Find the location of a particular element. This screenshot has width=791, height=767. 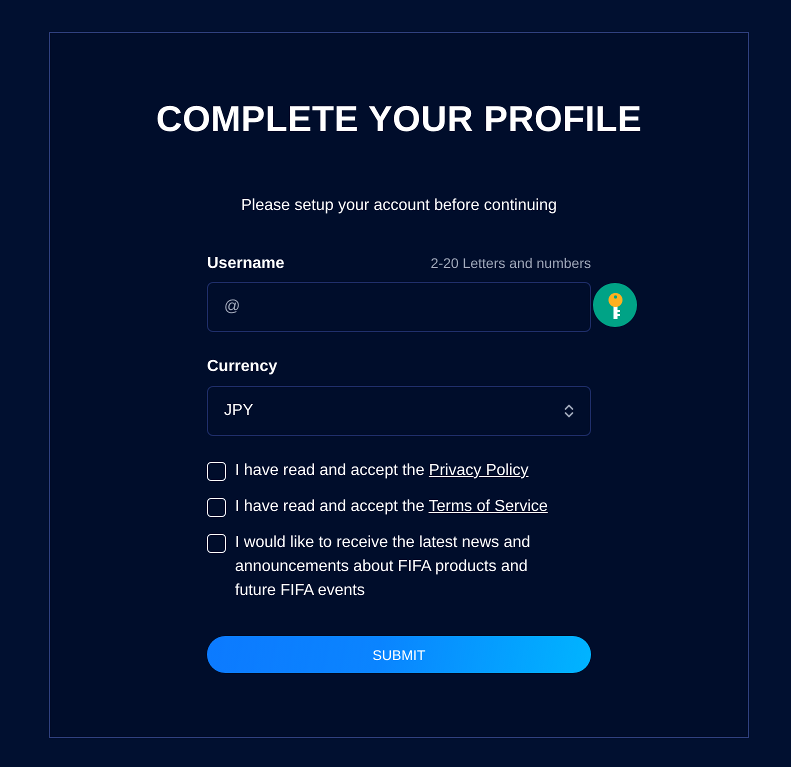

subtitle-text: Please setup your account before continuing is located at coordinates (399, 206).